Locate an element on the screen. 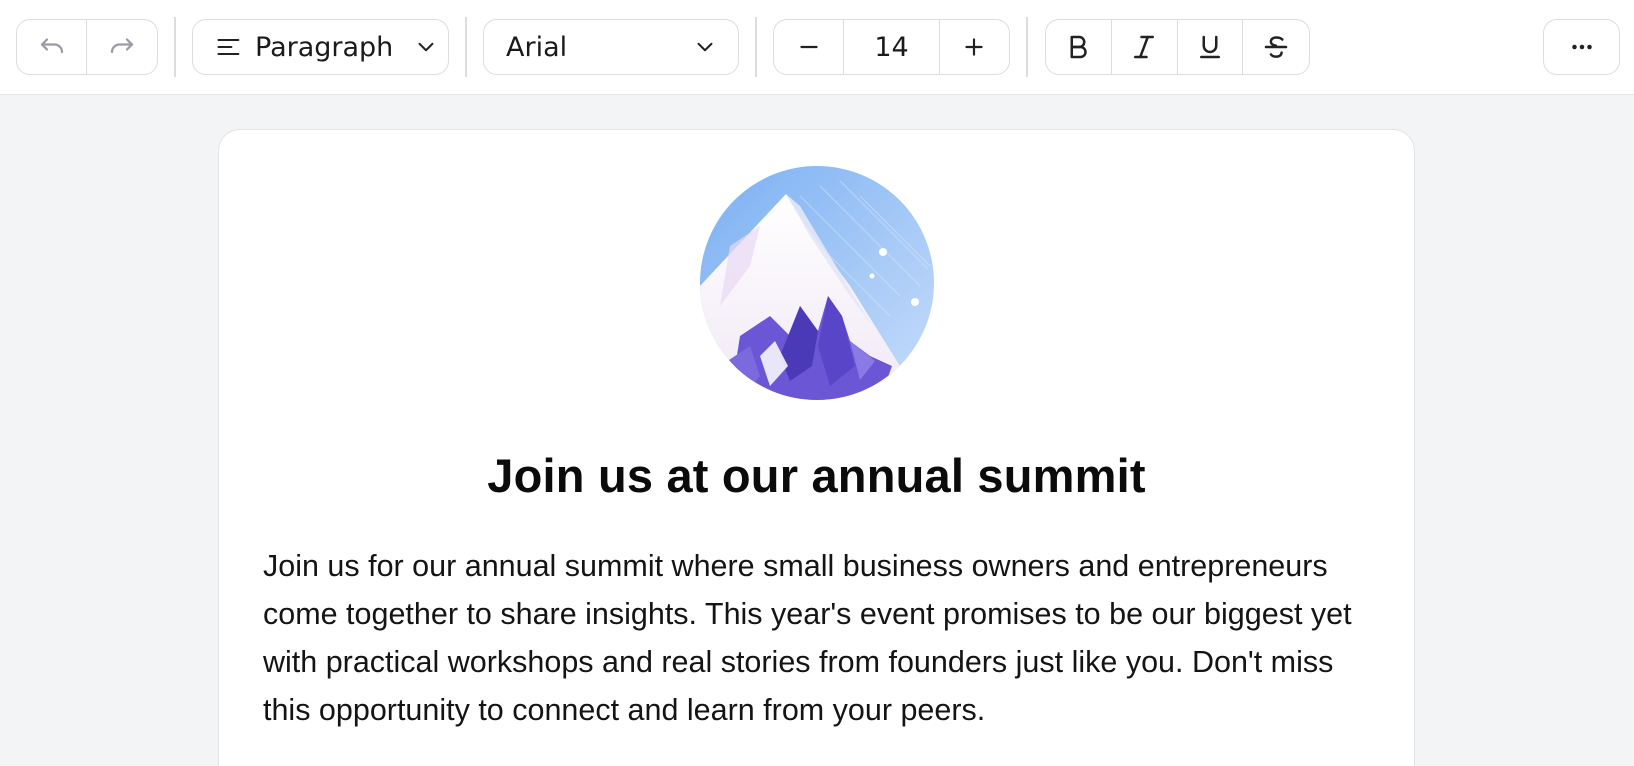 This screenshot has height=766, width=1634. italic-icon is located at coordinates (1144, 47).